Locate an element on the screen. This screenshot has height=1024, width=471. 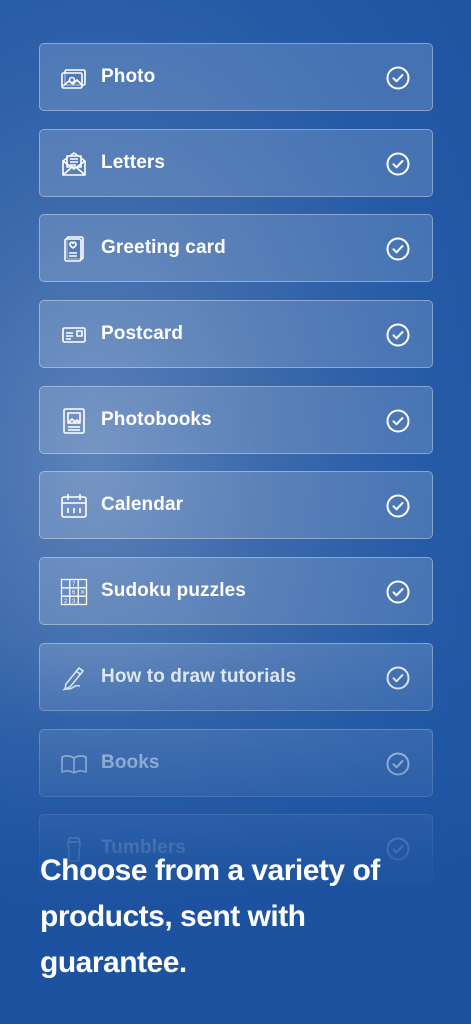
sudoku-grid-icon: 7 6 ✕ 2 3 is located at coordinates (74, 592).